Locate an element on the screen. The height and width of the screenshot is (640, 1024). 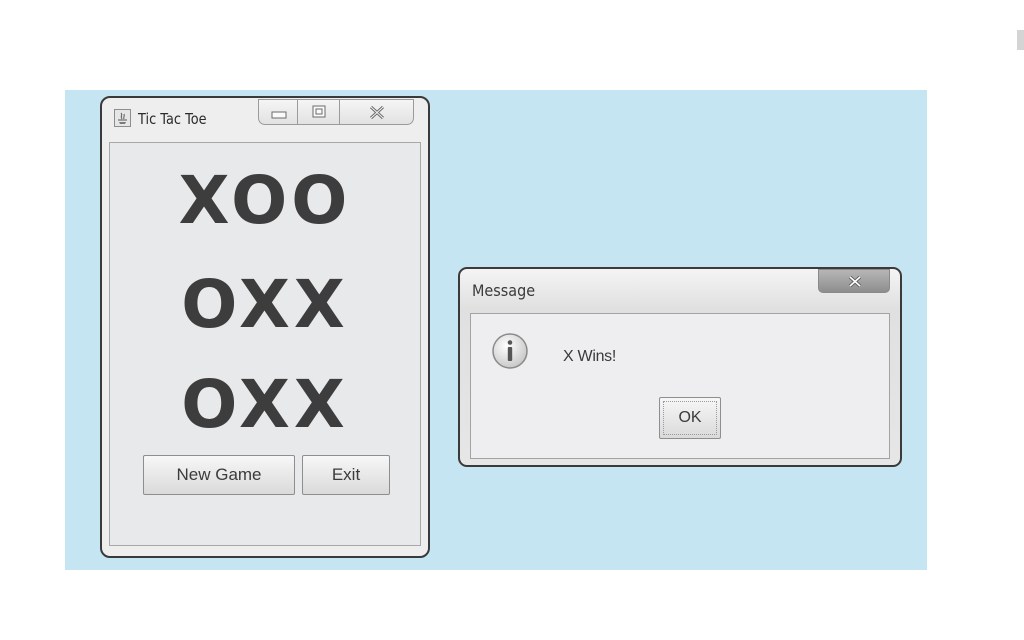
maximize-button is located at coordinates (319, 112).